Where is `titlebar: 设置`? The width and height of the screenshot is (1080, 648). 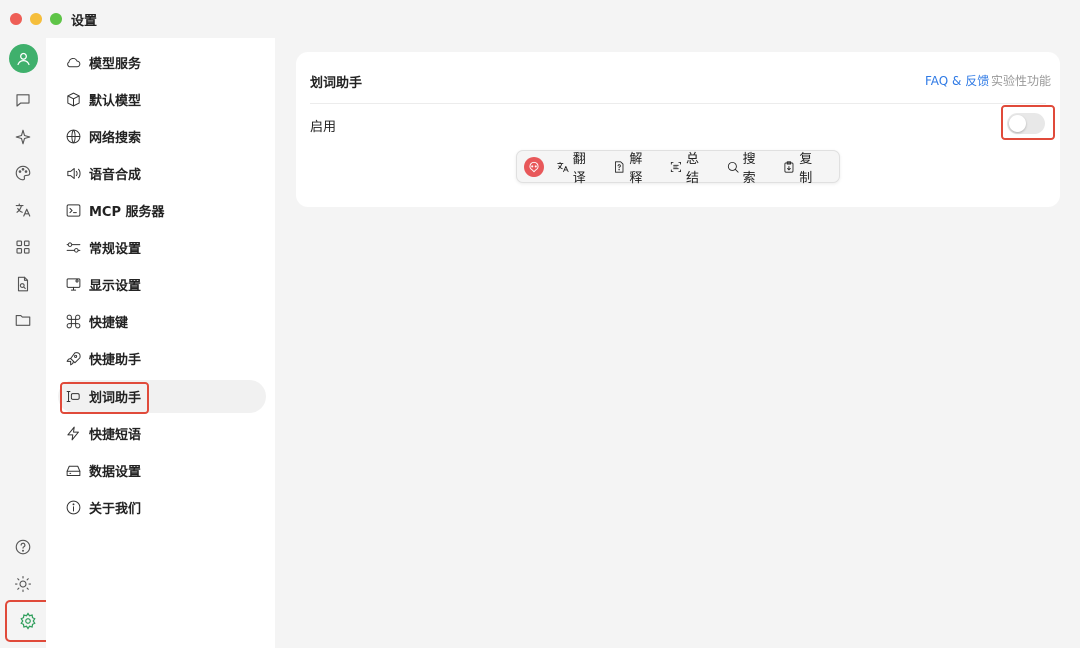
titlebar: 设置 is located at coordinates (540, 19).